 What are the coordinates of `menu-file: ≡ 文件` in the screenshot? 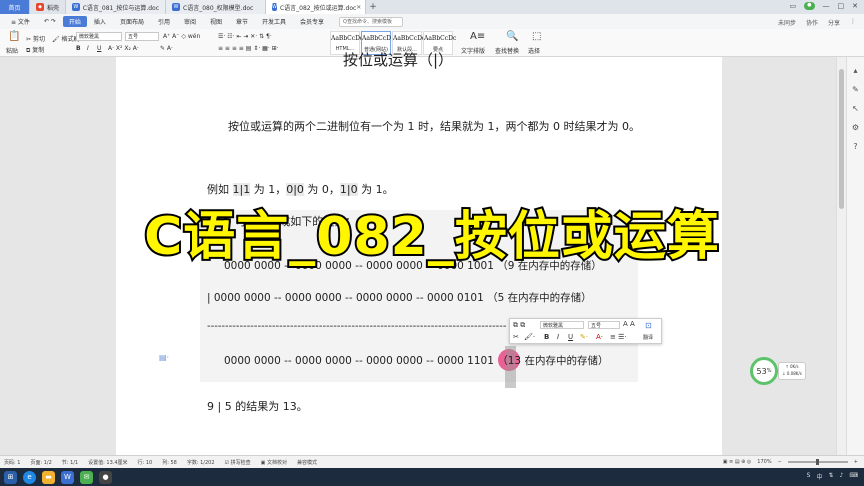 It's located at (20, 21).